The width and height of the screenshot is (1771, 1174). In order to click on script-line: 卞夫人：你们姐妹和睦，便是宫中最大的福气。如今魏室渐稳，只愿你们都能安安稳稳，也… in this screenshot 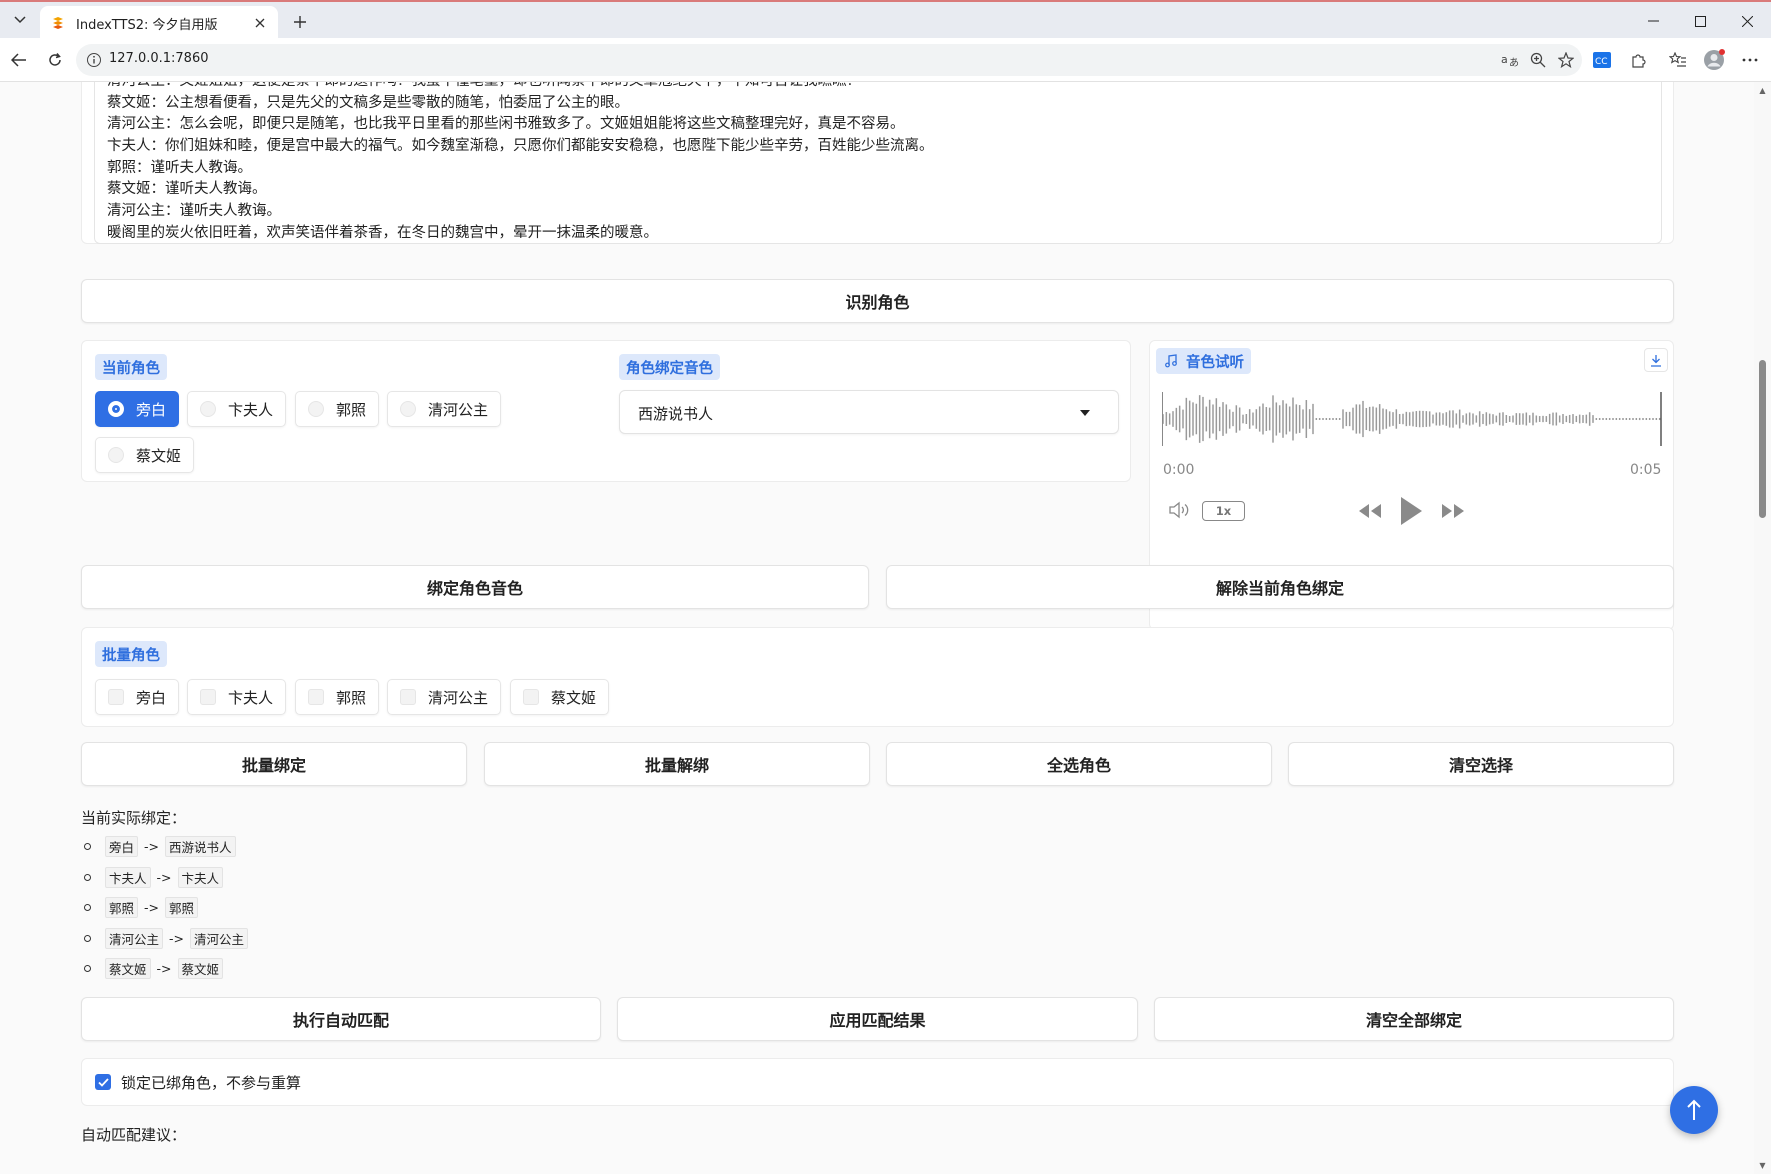, I will do `click(520, 146)`.